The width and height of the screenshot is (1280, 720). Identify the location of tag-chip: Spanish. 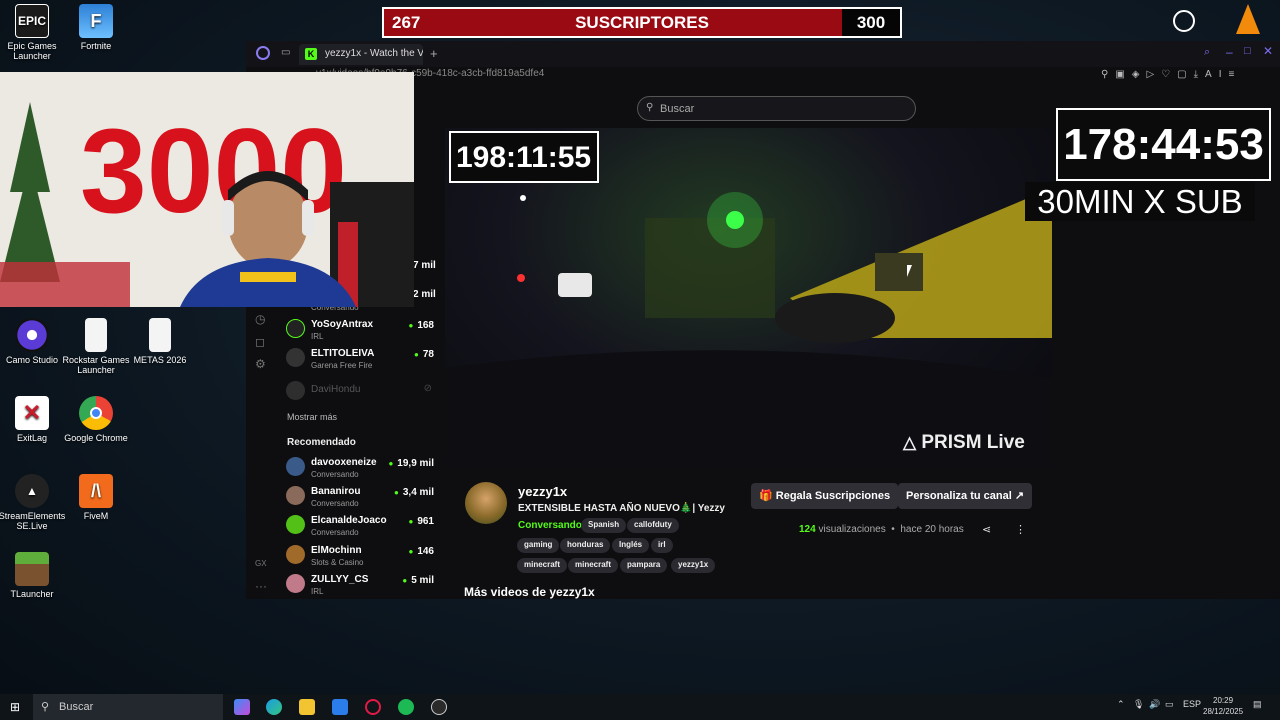
(604, 525).